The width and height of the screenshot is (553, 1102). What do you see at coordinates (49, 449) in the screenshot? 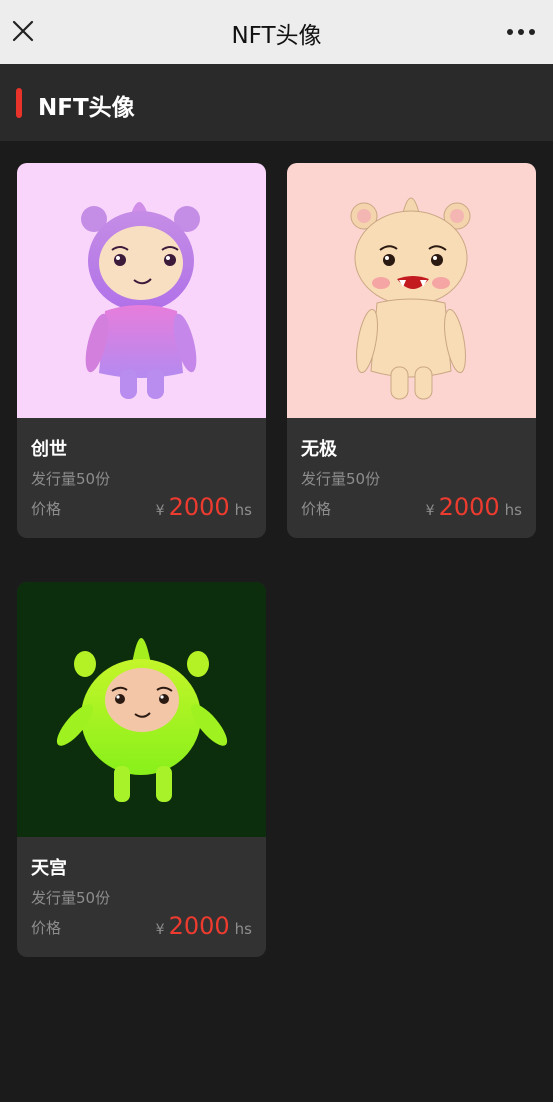
I see `nft-name: 创世` at bounding box center [49, 449].